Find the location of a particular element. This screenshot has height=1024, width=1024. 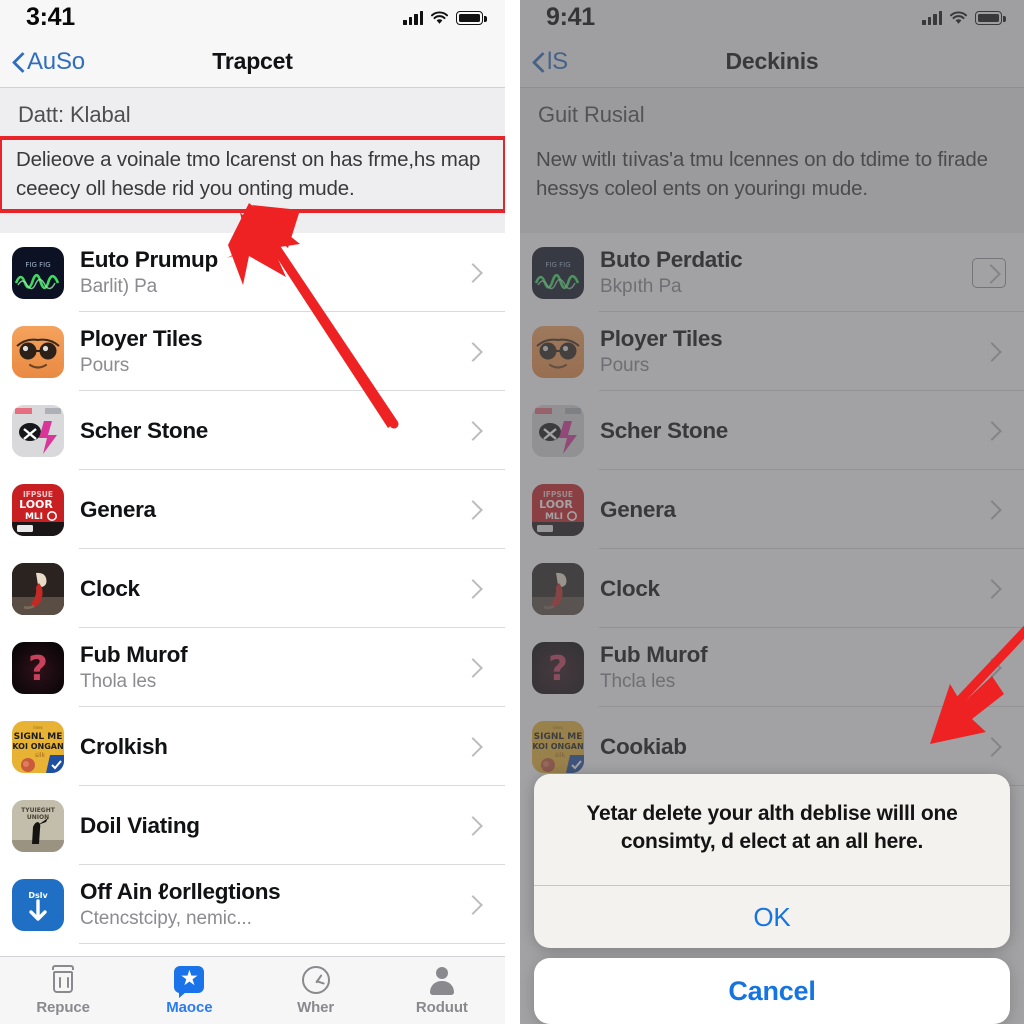

list-item-title: Fub Murof is located at coordinates (134, 655).